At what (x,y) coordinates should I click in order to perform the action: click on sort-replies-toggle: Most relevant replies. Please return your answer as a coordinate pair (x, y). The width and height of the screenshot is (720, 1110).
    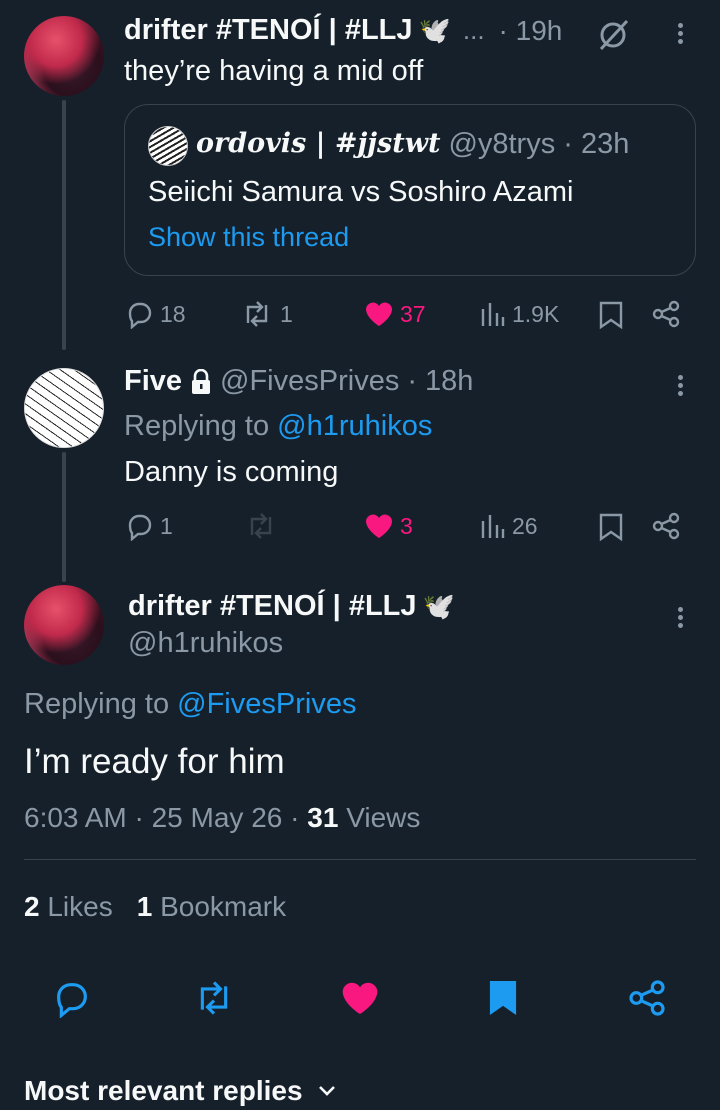
    Looking at the image, I should click on (180, 1091).